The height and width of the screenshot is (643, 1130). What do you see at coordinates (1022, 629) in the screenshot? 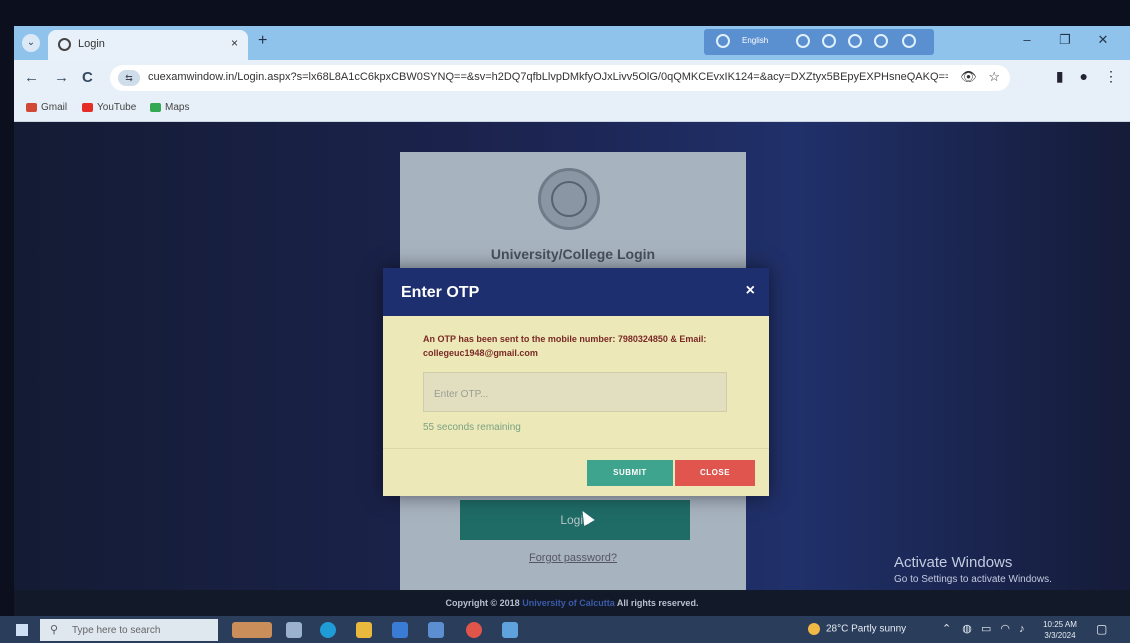
I see `volume-icon: ♪` at bounding box center [1022, 629].